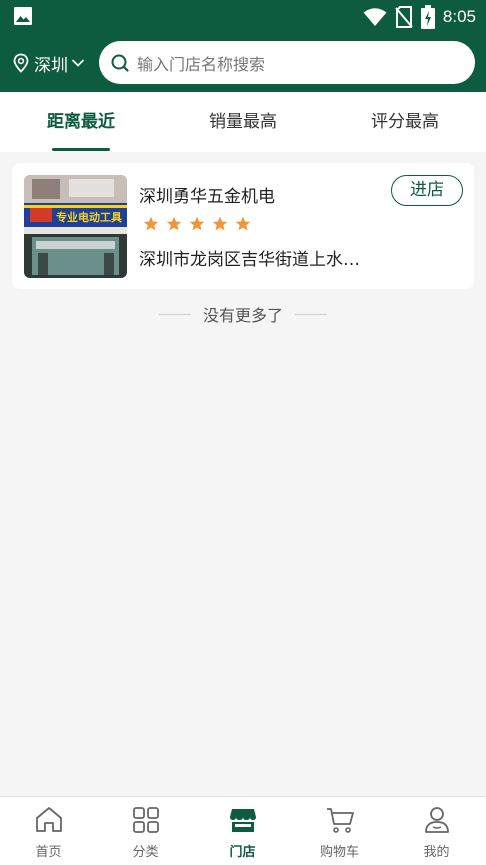  Describe the element at coordinates (21, 63) in the screenshot. I see `location-pin-icon` at that location.